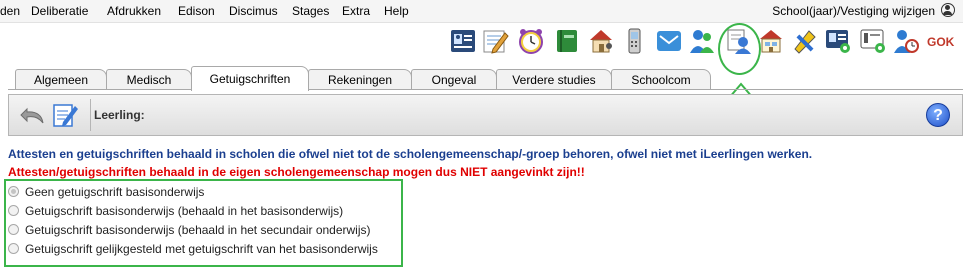  I want to click on tab-algemeen: Algemeen, so click(61, 79).